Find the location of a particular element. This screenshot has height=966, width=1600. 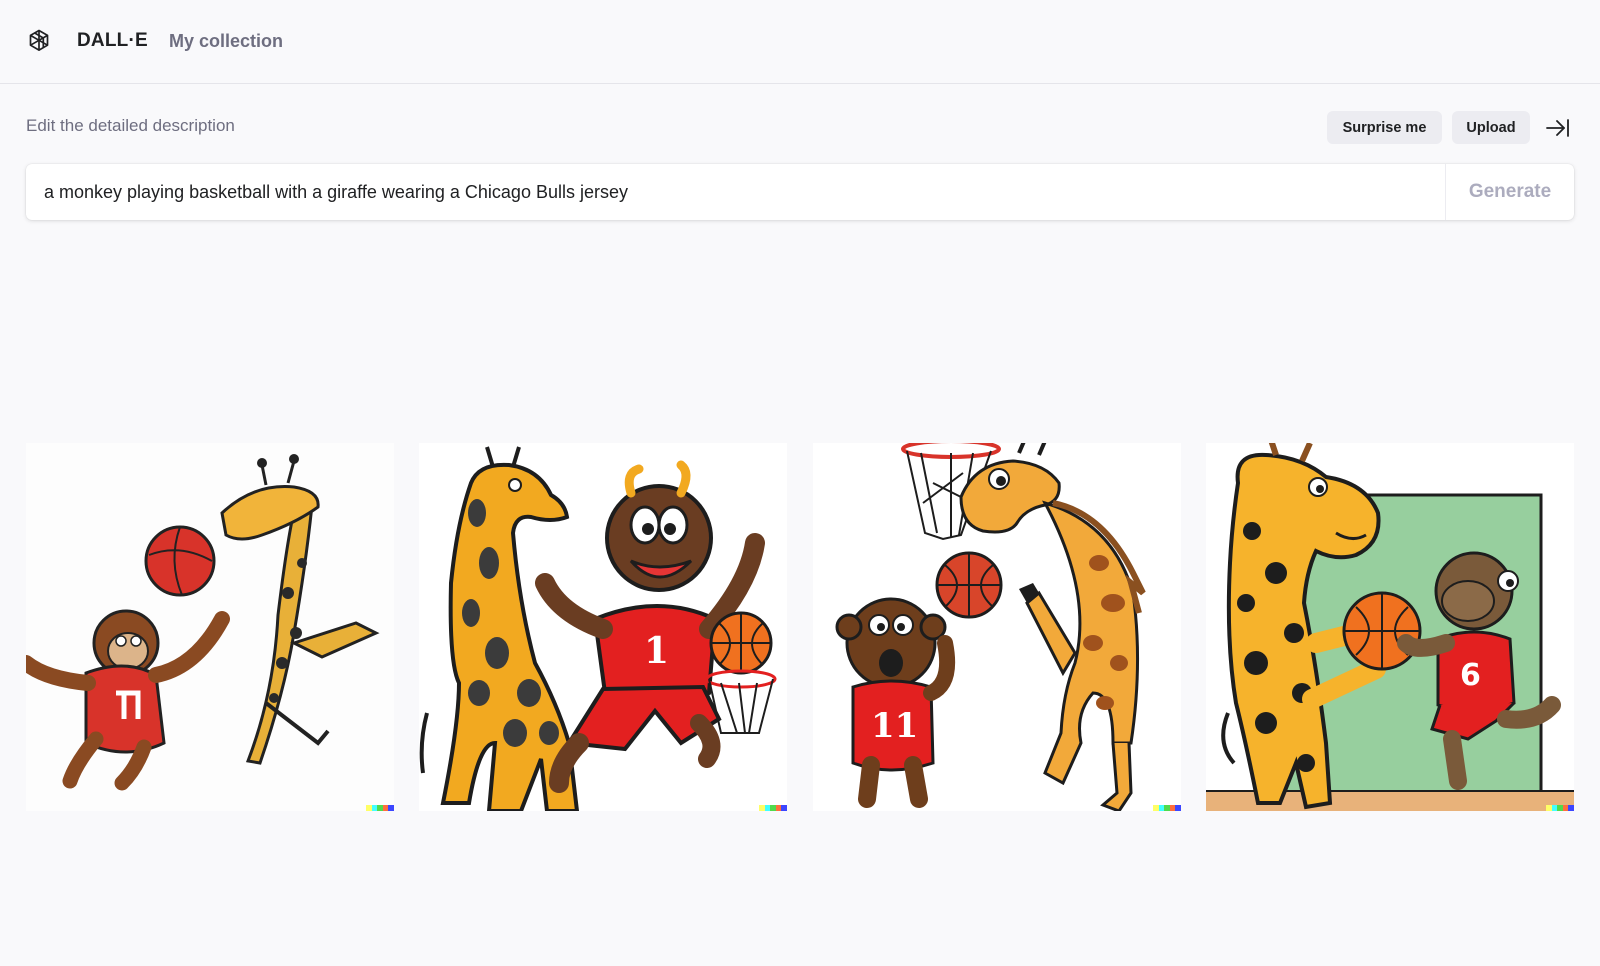

upload-button: Upload is located at coordinates (1491, 127).